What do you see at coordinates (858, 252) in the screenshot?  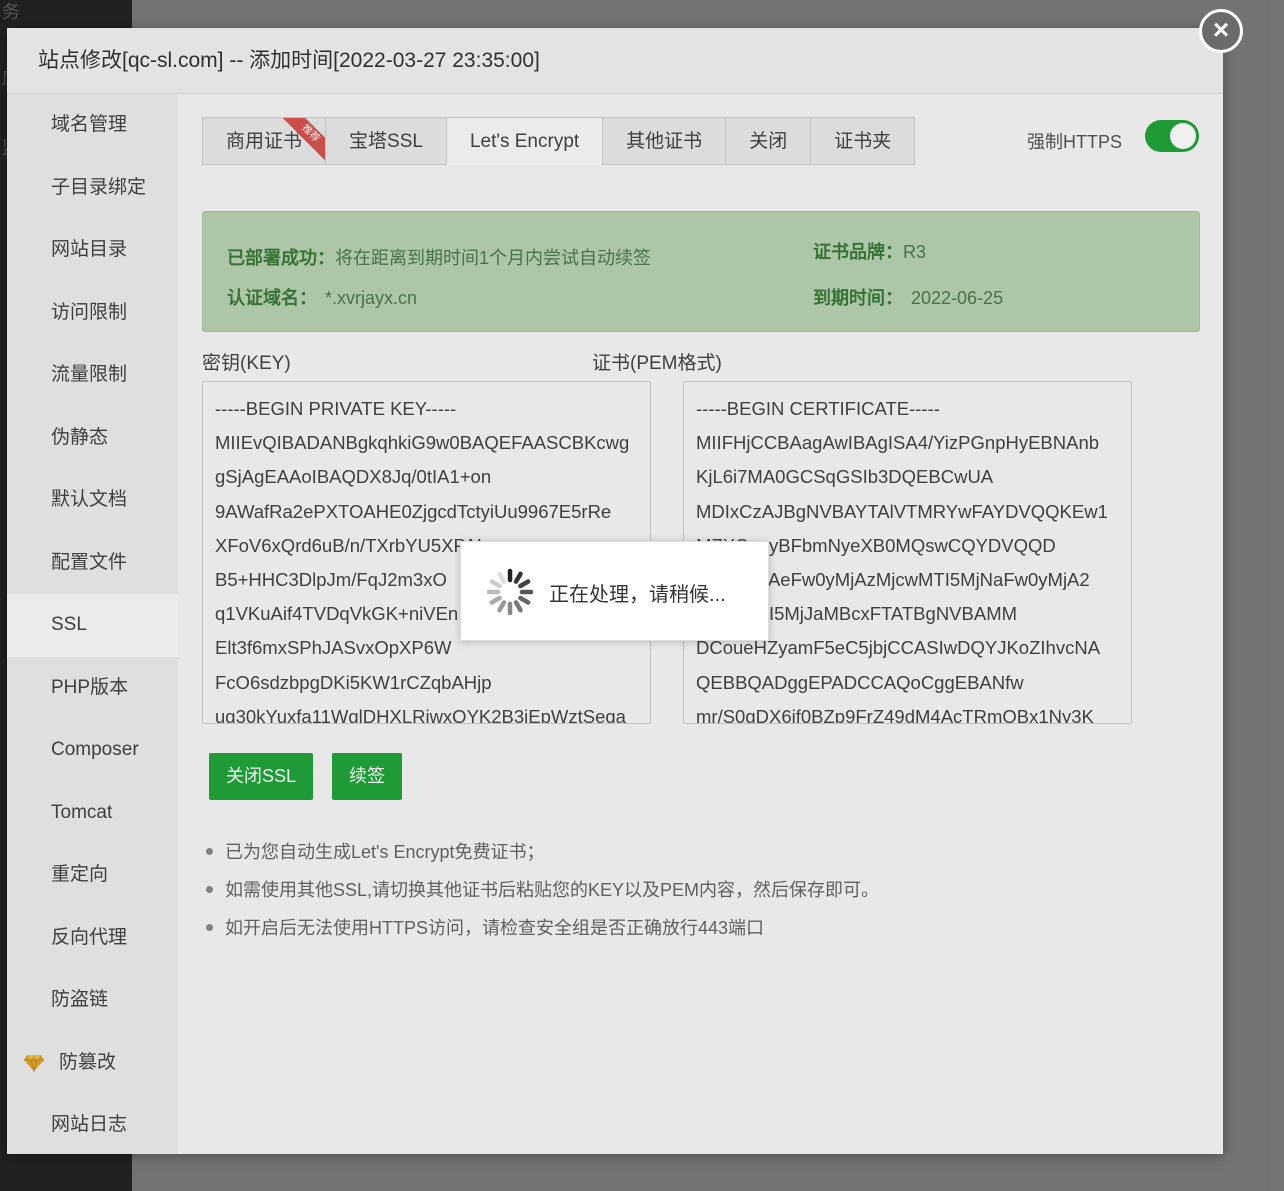 I see `cert-brand-label: 证书品牌：` at bounding box center [858, 252].